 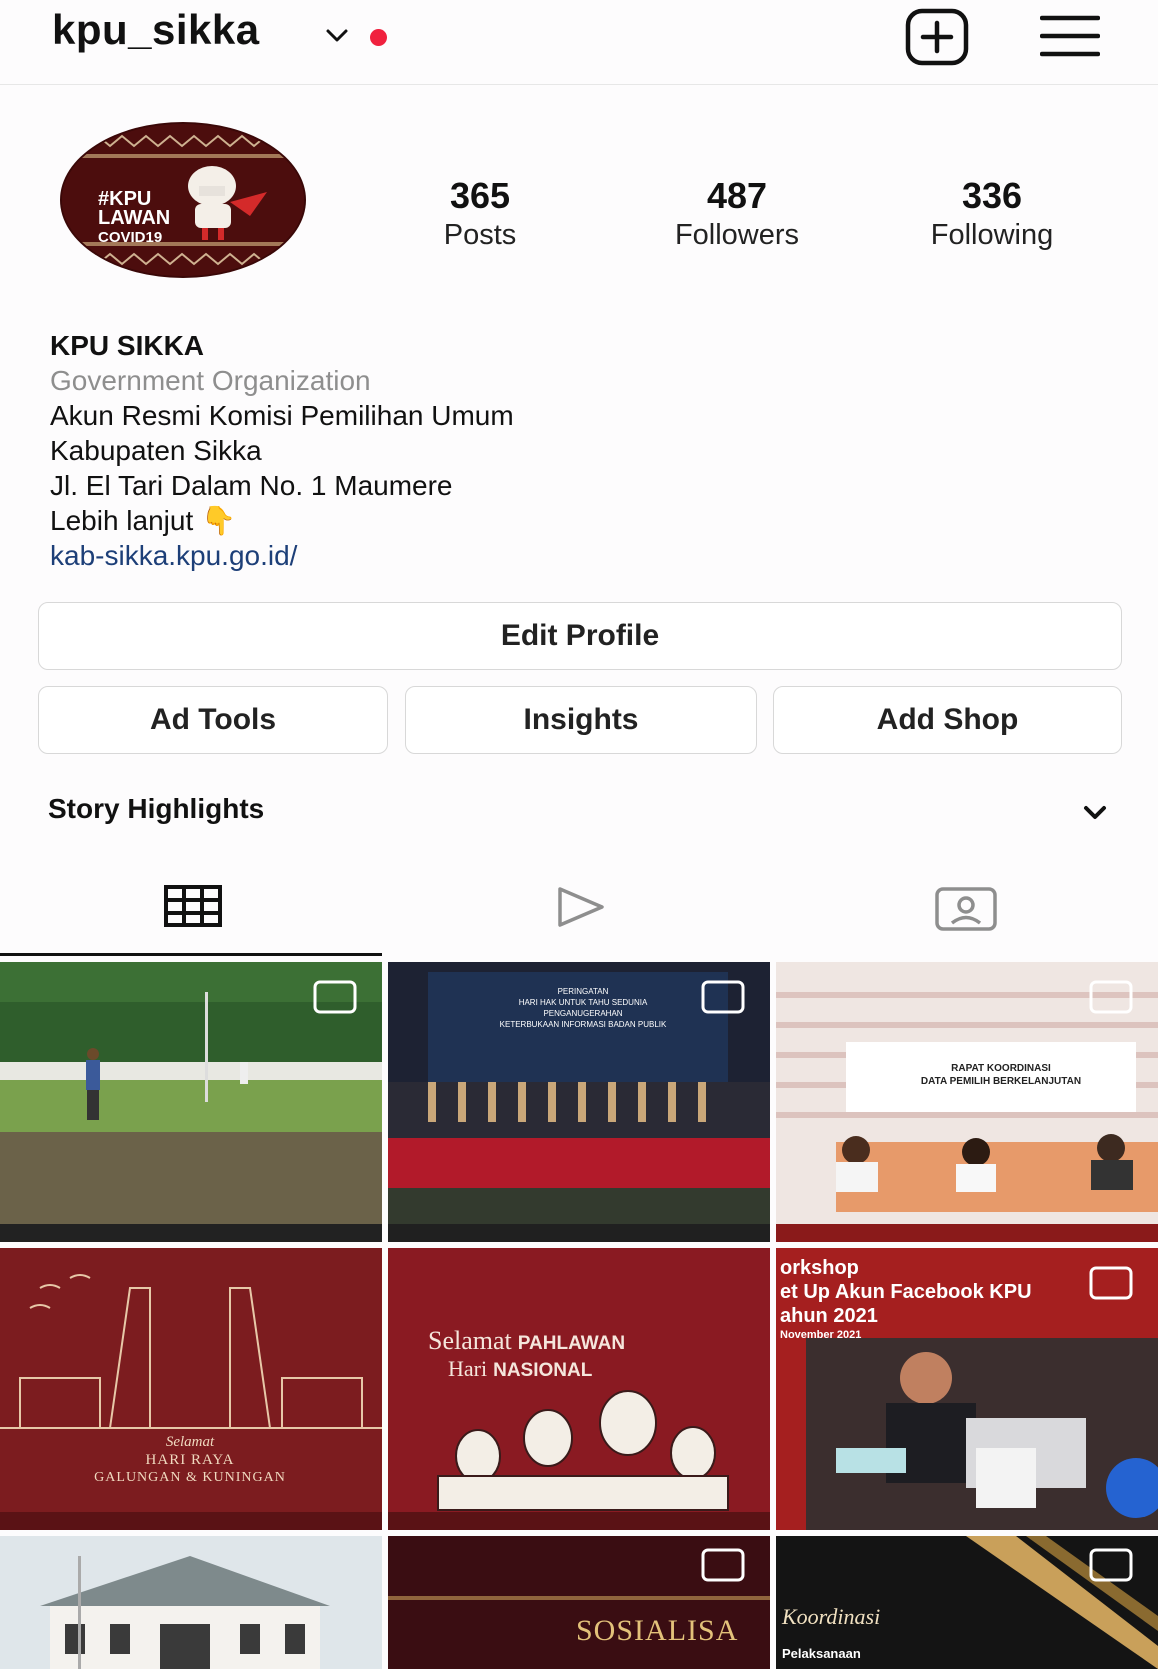 I want to click on add-shop-button: Add Shop, so click(x=947, y=720).